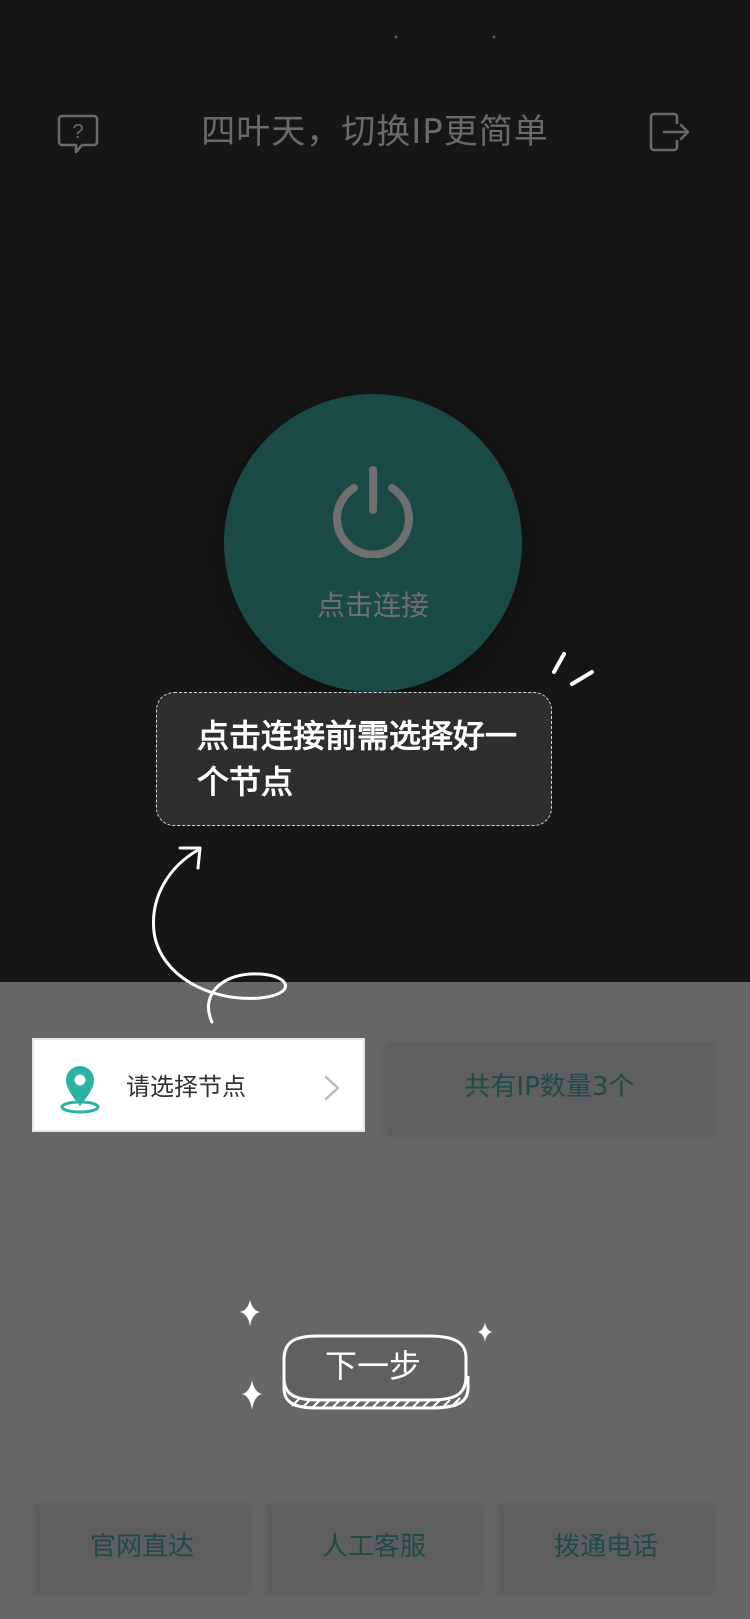  I want to click on guide-tip-box: 点击连接前需选择好一个节点, so click(354, 759).